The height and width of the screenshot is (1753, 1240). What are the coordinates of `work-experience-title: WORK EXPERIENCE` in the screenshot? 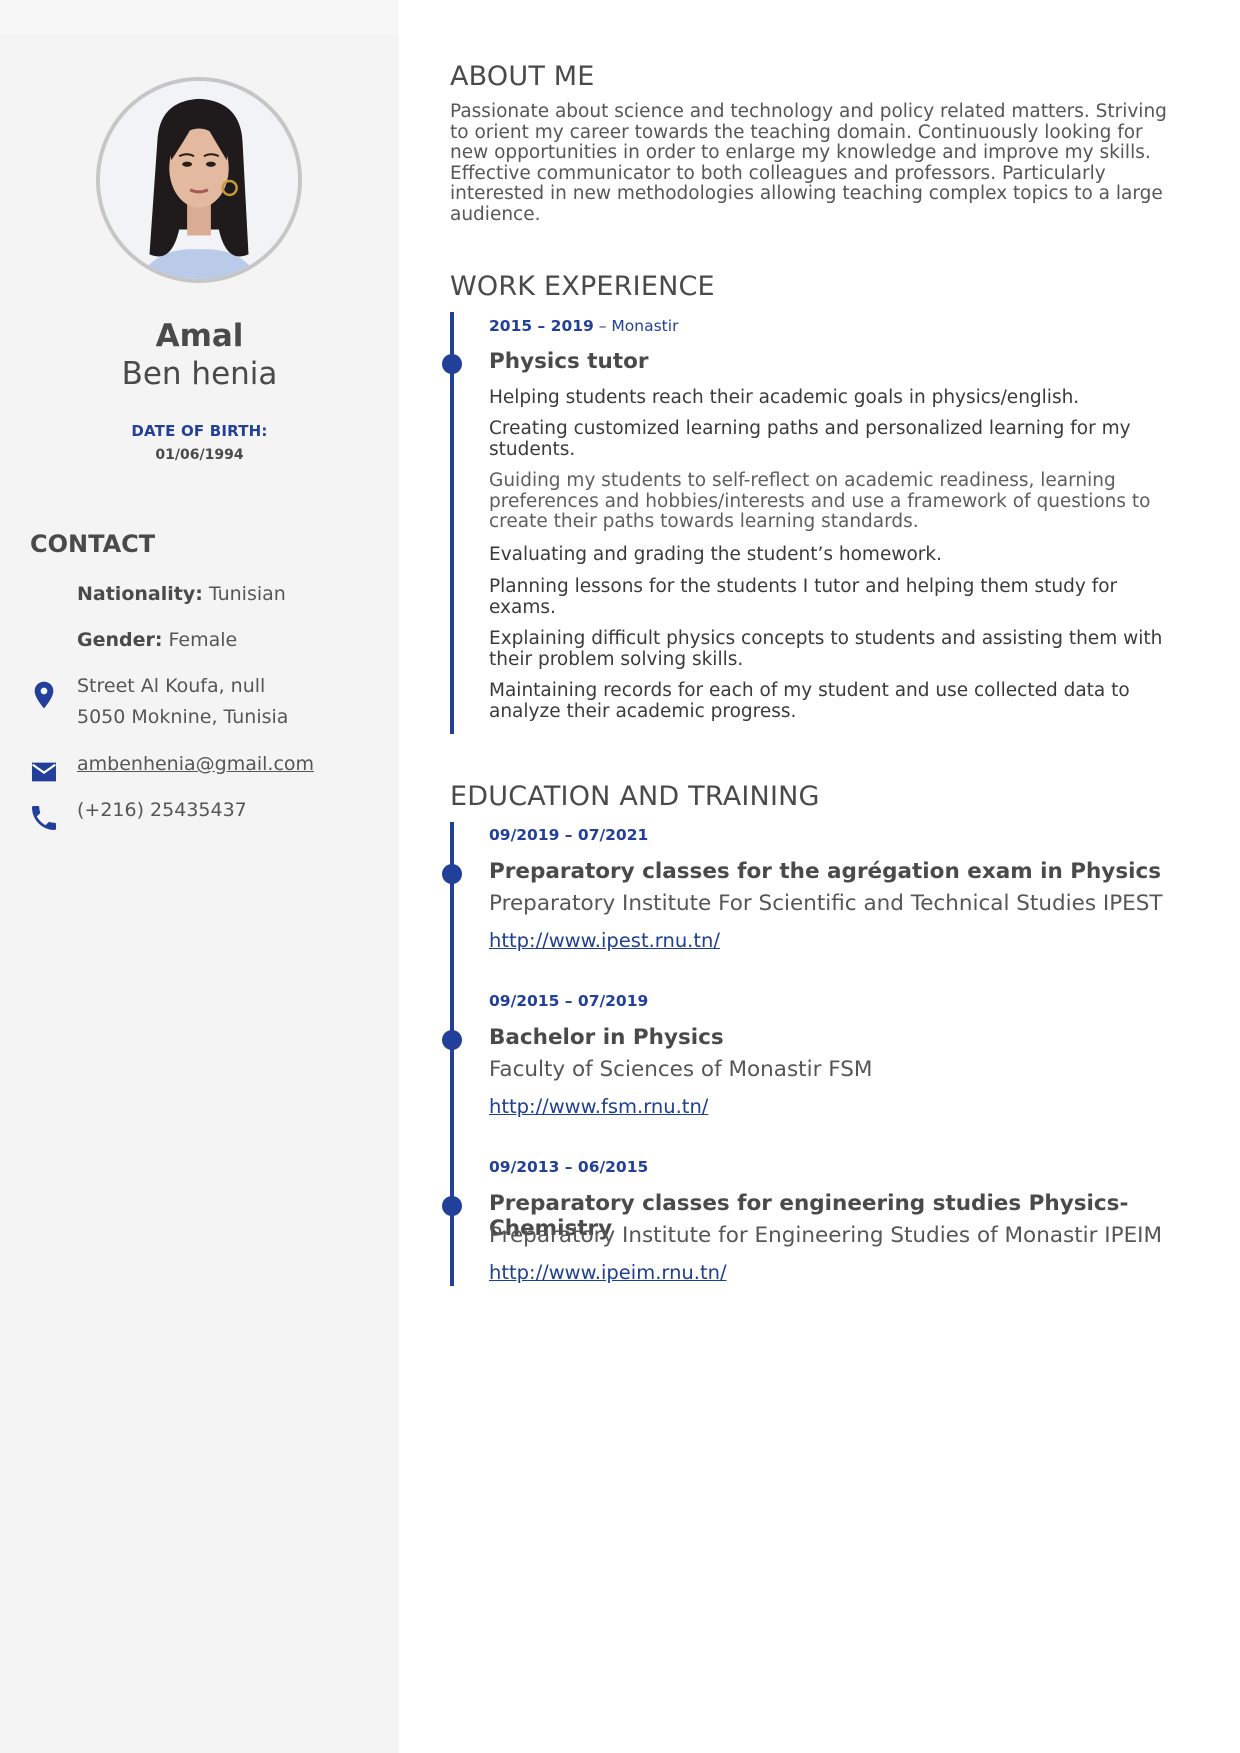 It's located at (582, 286).